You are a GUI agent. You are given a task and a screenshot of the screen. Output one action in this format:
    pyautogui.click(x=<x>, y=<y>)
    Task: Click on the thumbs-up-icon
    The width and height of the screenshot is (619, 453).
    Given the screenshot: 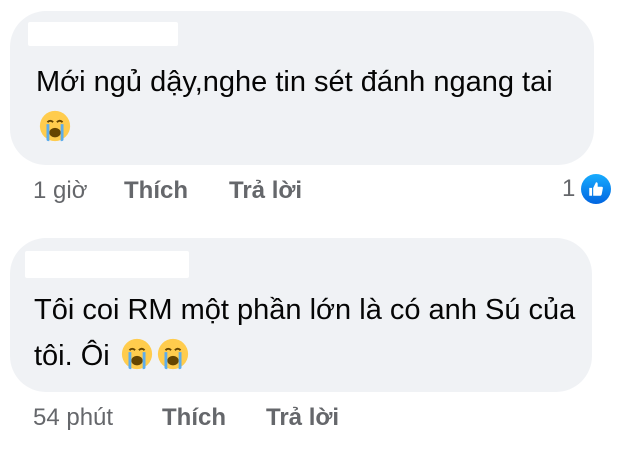 What is the action you would take?
    pyautogui.click(x=596, y=189)
    